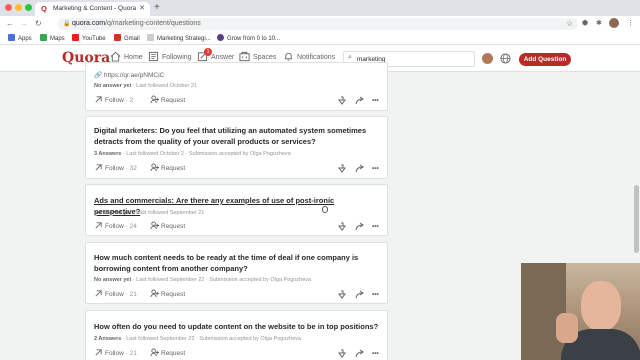  I want to click on browser-tab-bar: Q Marketing & Content - Quora ✕ +, so click(320, 8).